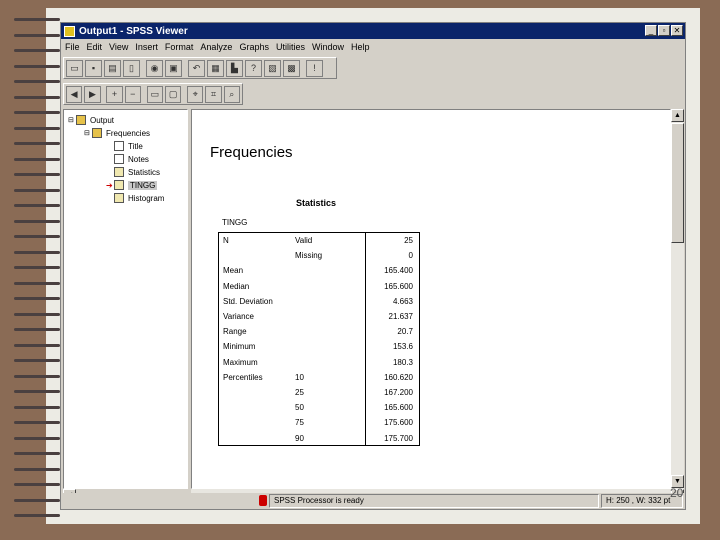  Describe the element at coordinates (235, 222) in the screenshot. I see `variable-name: TINGG` at that location.